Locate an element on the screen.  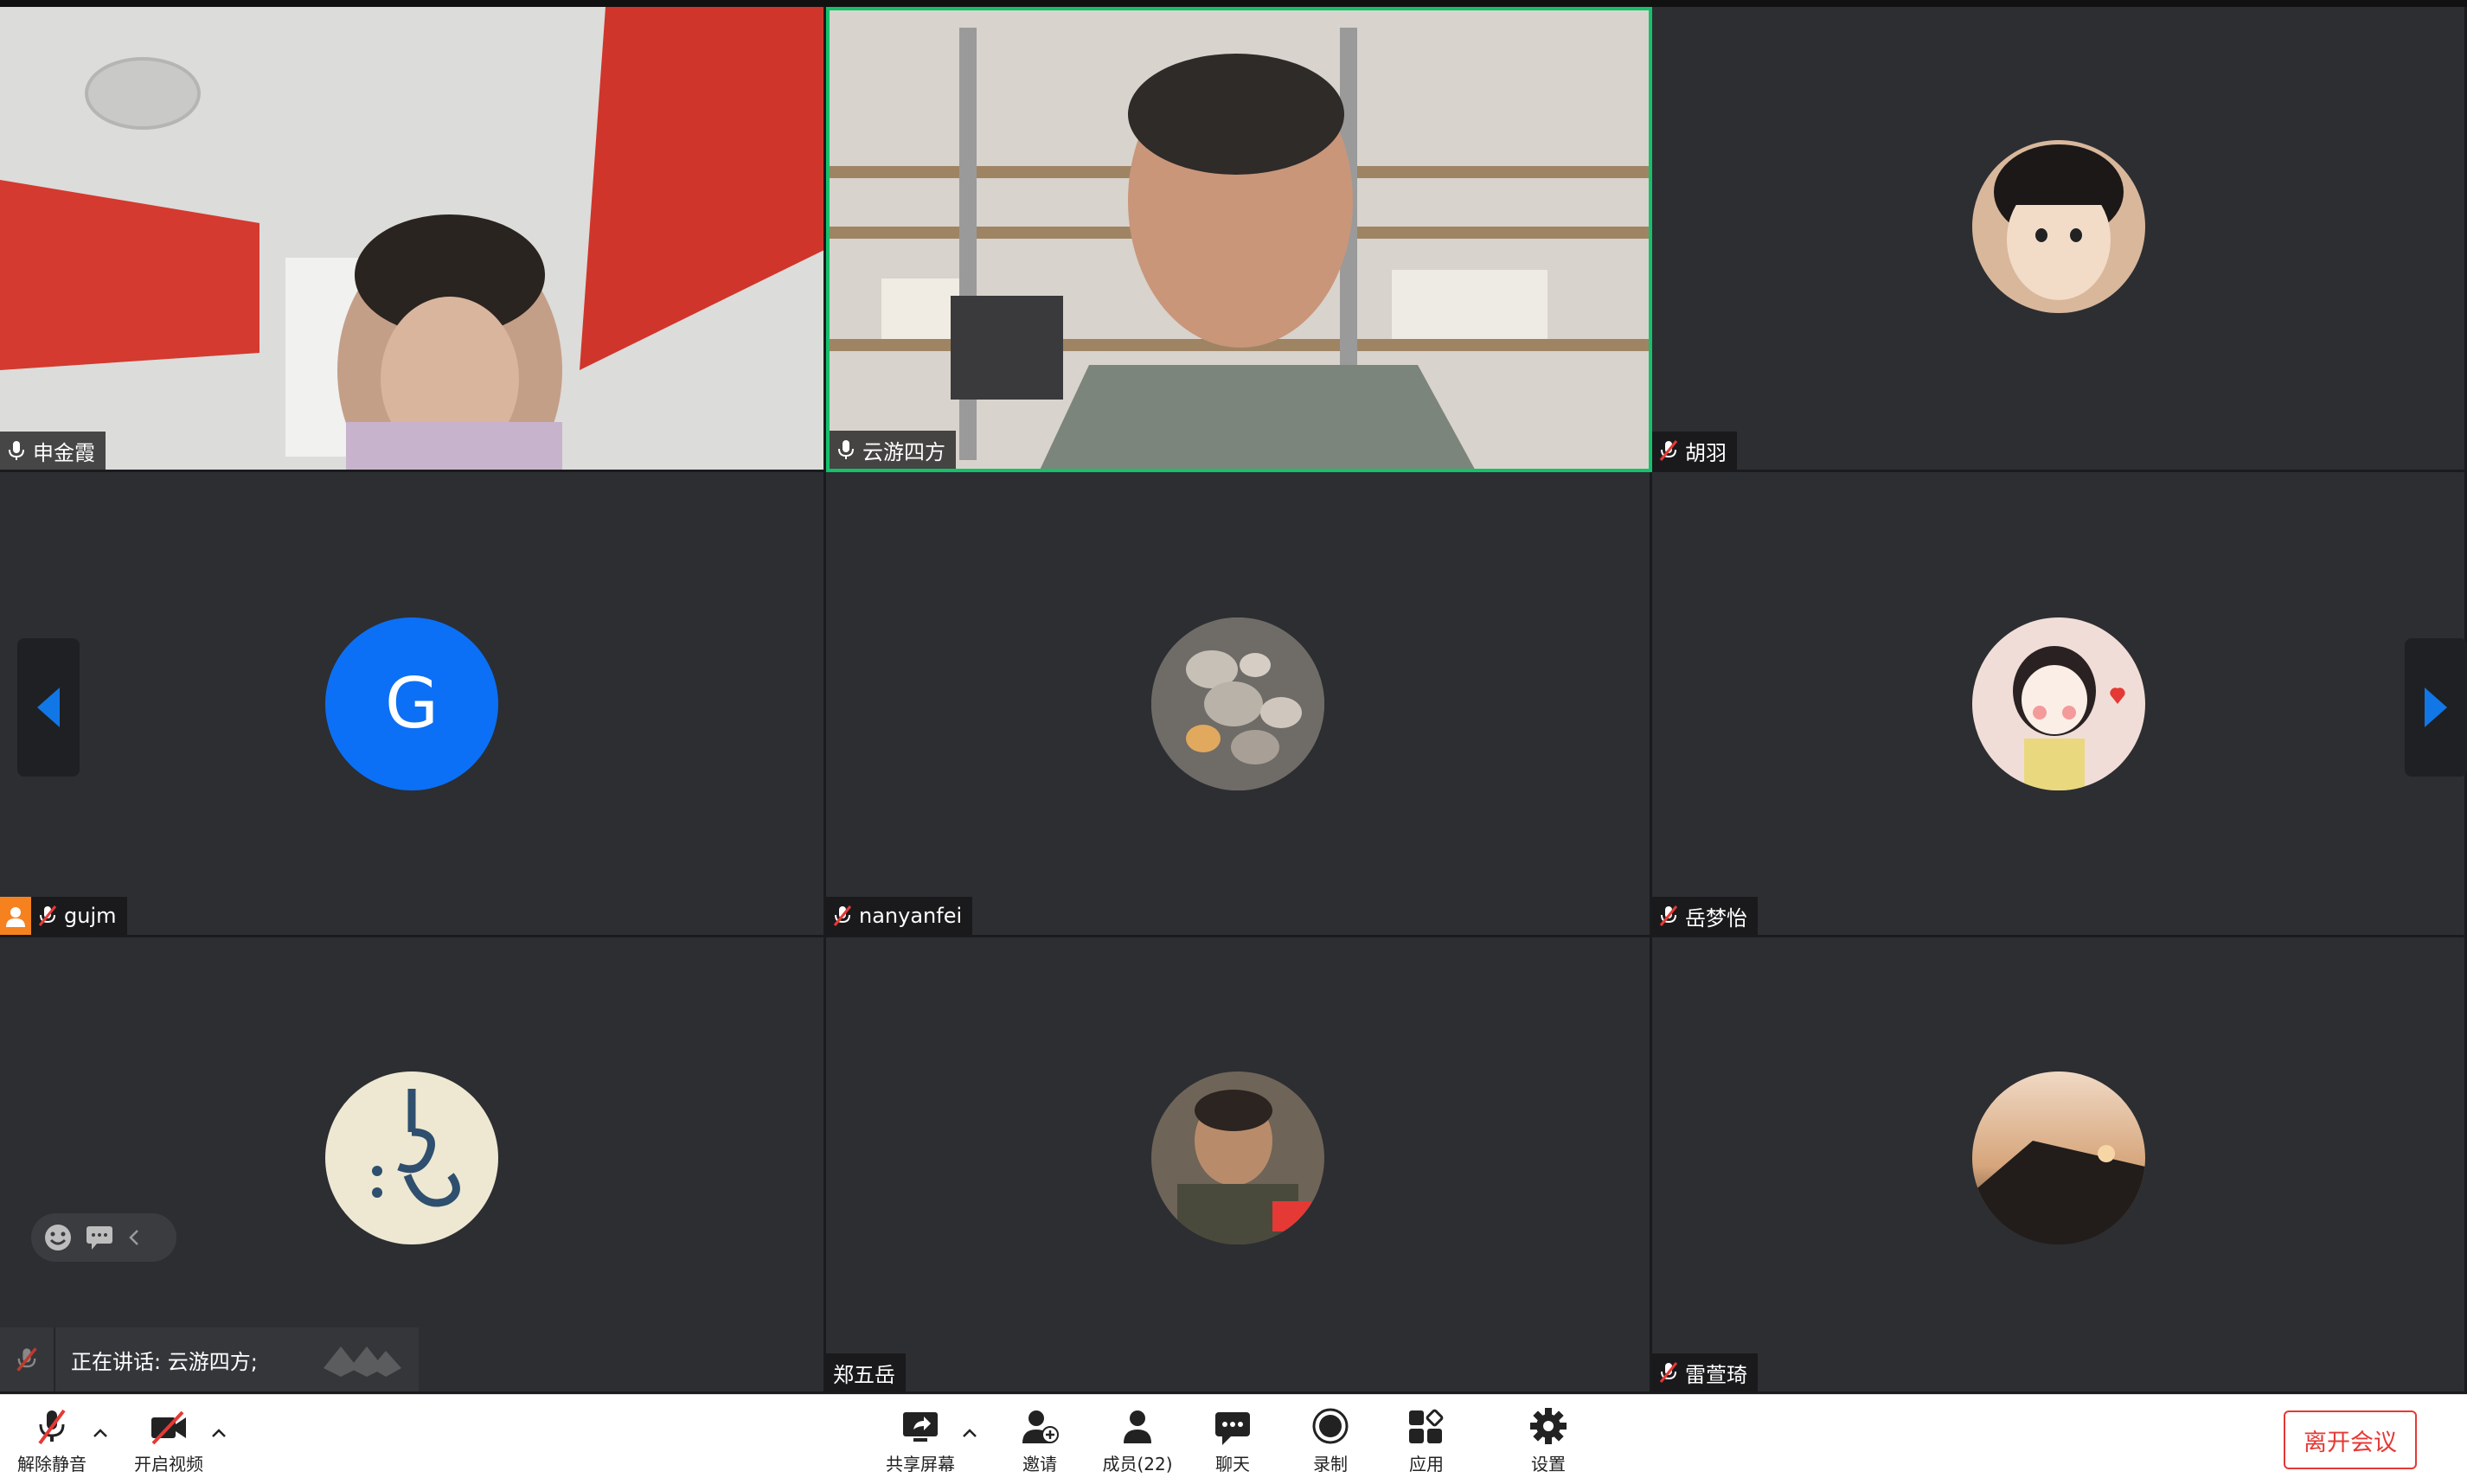
record-label: 录制 is located at coordinates (1331, 1464).